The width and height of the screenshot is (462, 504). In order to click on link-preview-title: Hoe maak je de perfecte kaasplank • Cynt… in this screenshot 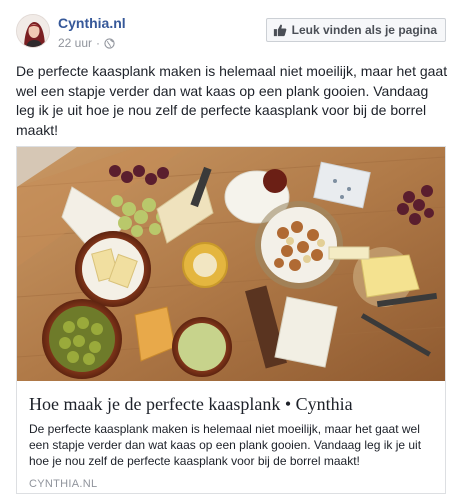, I will do `click(231, 404)`.